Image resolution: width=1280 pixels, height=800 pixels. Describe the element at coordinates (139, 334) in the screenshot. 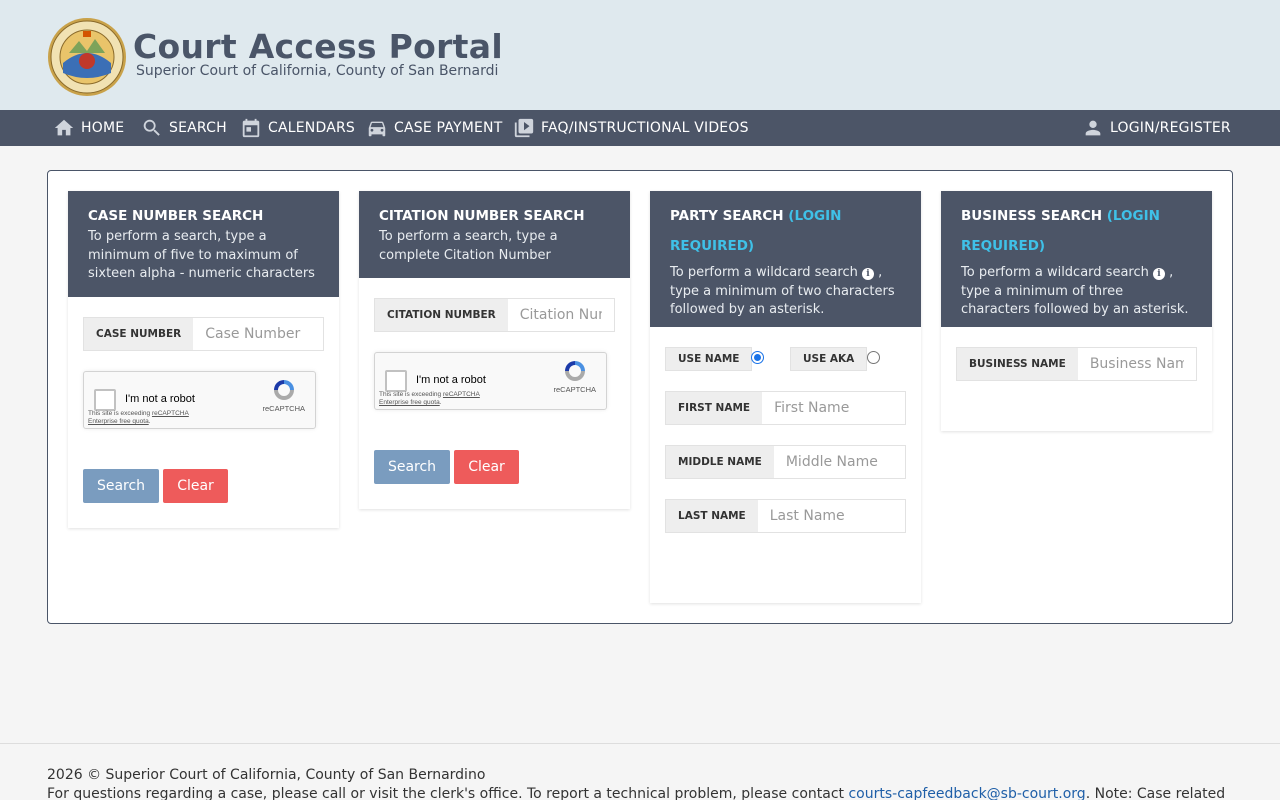

I see `case-number-label: CASE NUMBER` at that location.